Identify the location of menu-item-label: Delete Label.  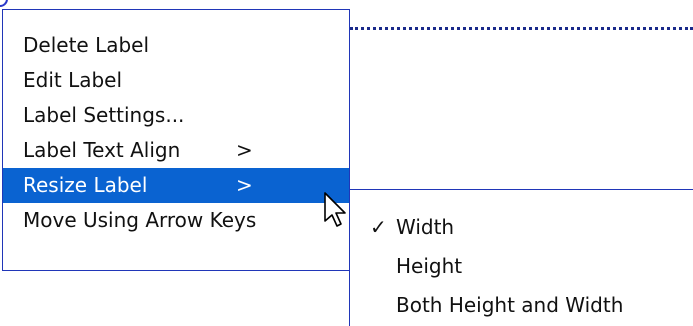
(86, 45).